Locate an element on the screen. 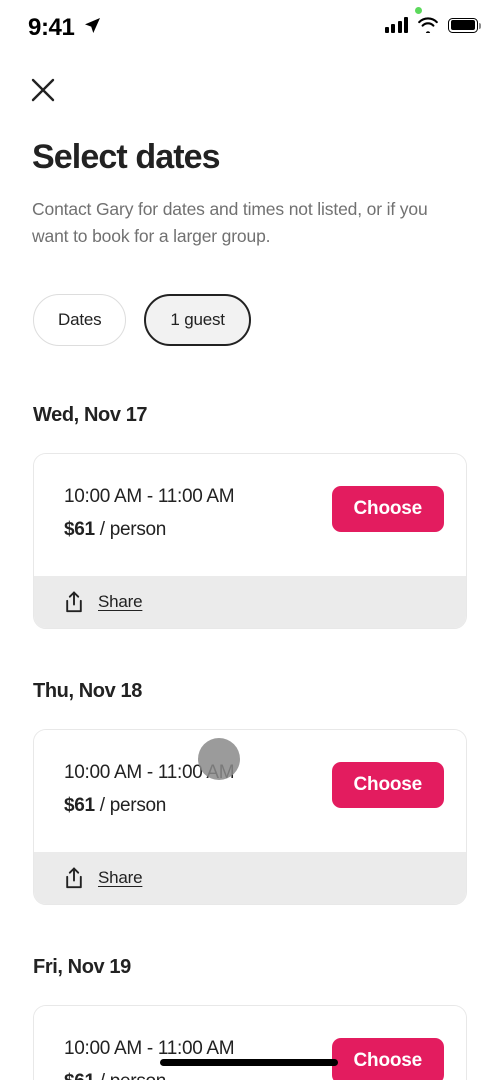 The image size is (500, 1080). green-privacy-dot-icon is located at coordinates (418, 10).